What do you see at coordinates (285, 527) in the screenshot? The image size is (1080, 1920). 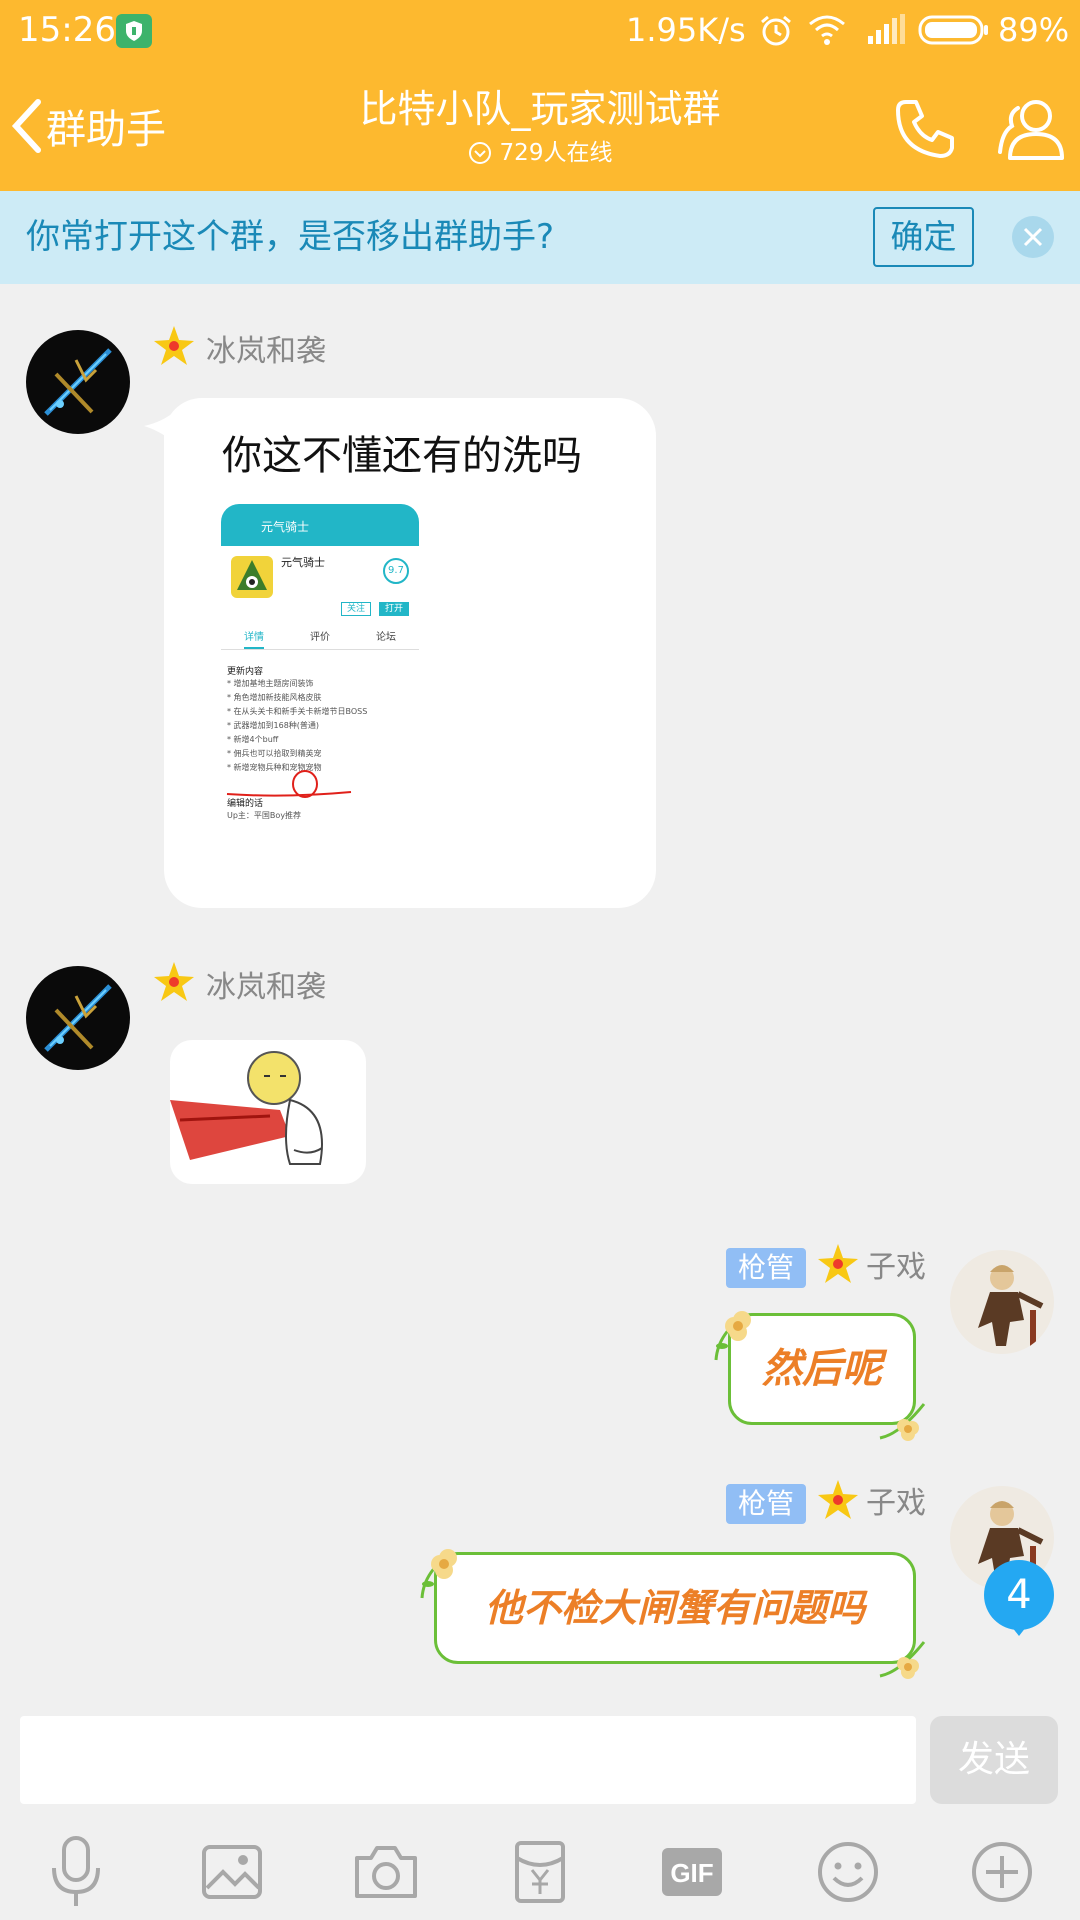 I see `shot-app-bar-title: 元气骑士` at bounding box center [285, 527].